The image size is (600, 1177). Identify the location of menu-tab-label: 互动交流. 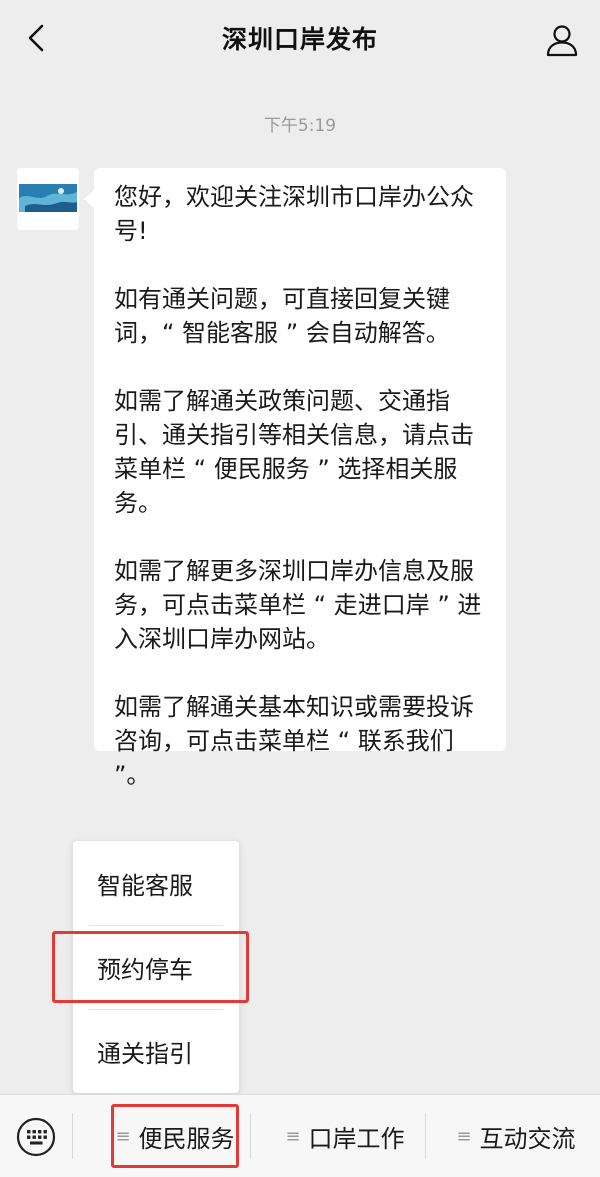
(527, 1139).